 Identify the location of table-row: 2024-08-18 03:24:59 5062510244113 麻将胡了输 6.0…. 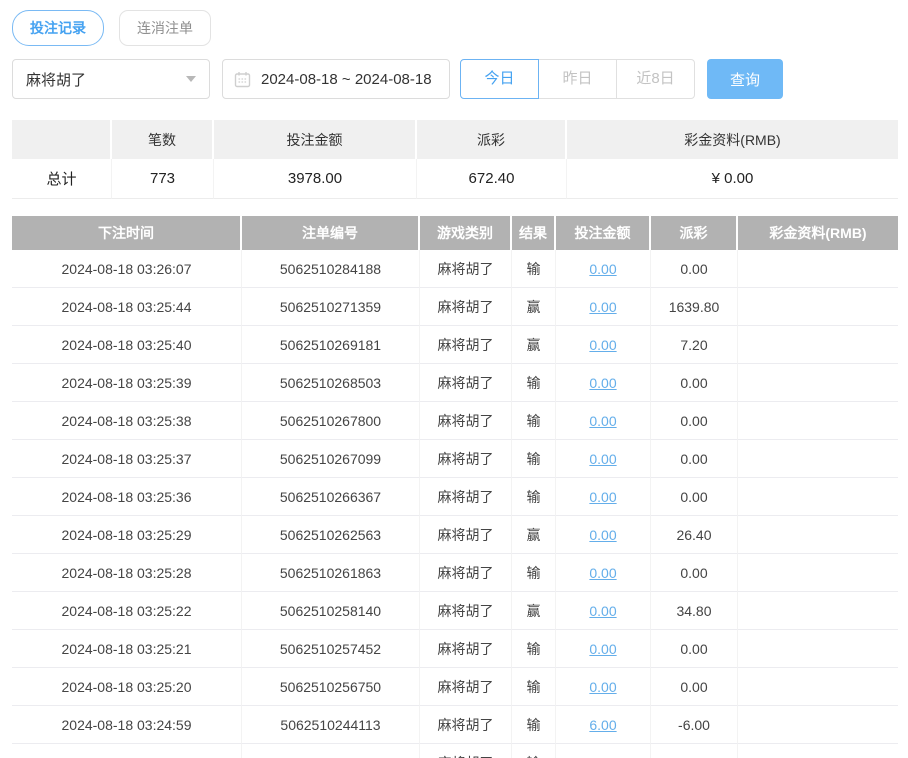
(455, 725).